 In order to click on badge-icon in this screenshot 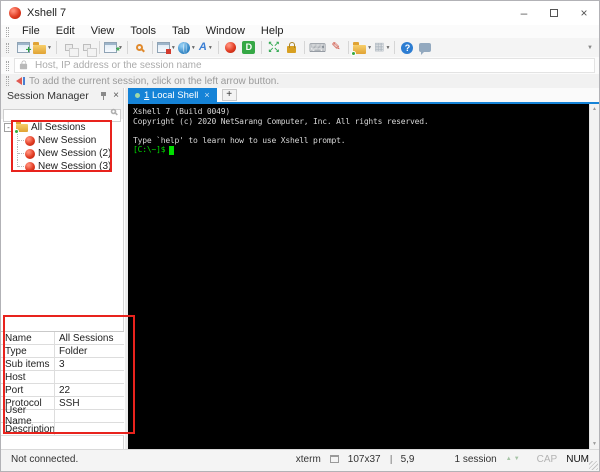, I will do `click(354, 53)`.